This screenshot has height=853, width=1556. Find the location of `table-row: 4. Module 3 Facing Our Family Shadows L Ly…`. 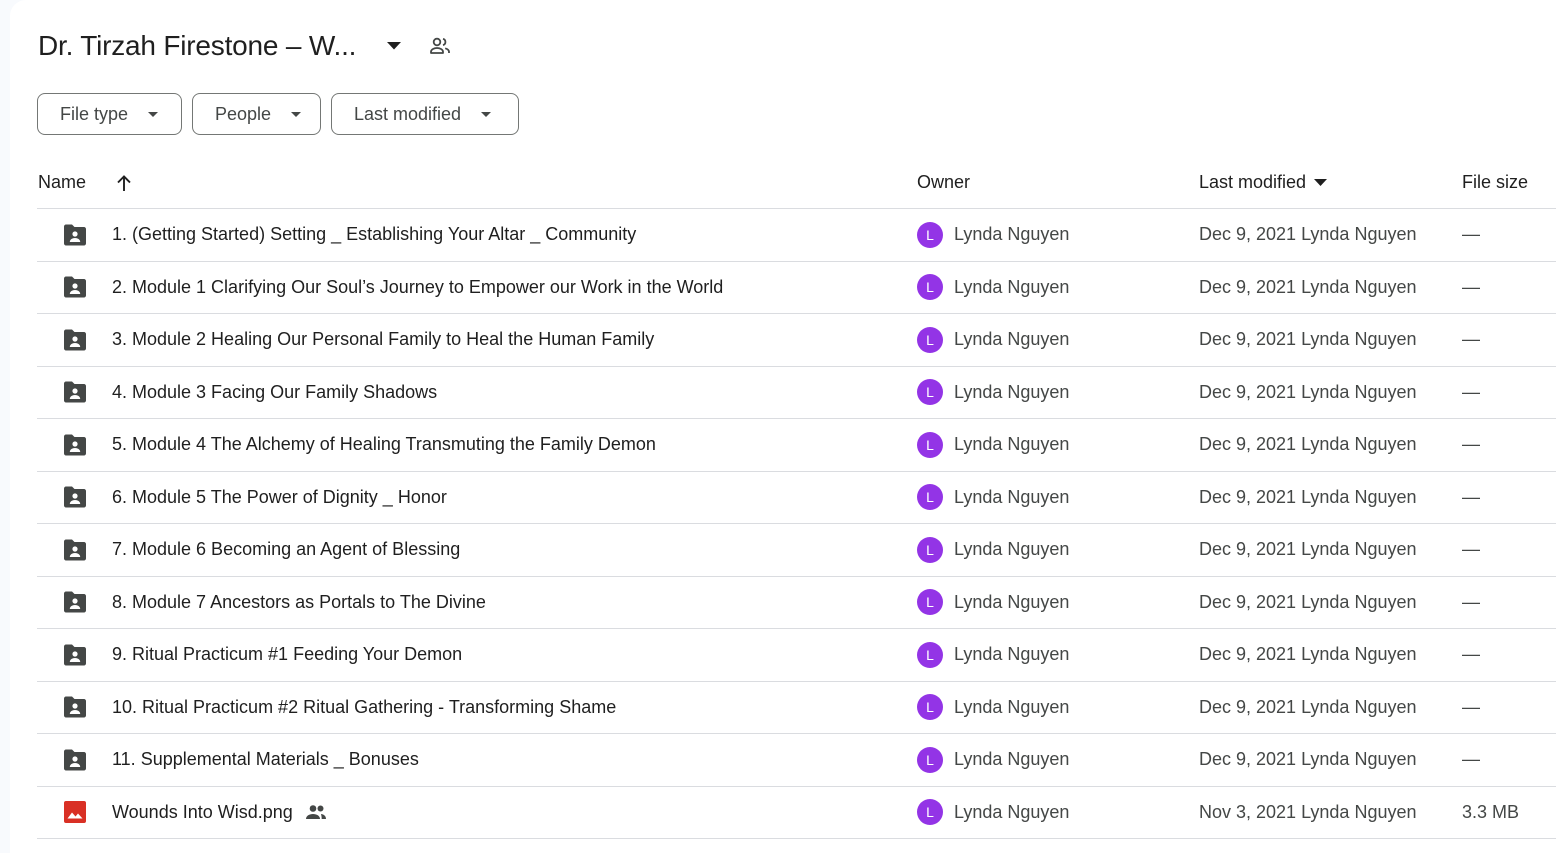

table-row: 4. Module 3 Facing Our Family Shadows L Ly… is located at coordinates (796, 393).